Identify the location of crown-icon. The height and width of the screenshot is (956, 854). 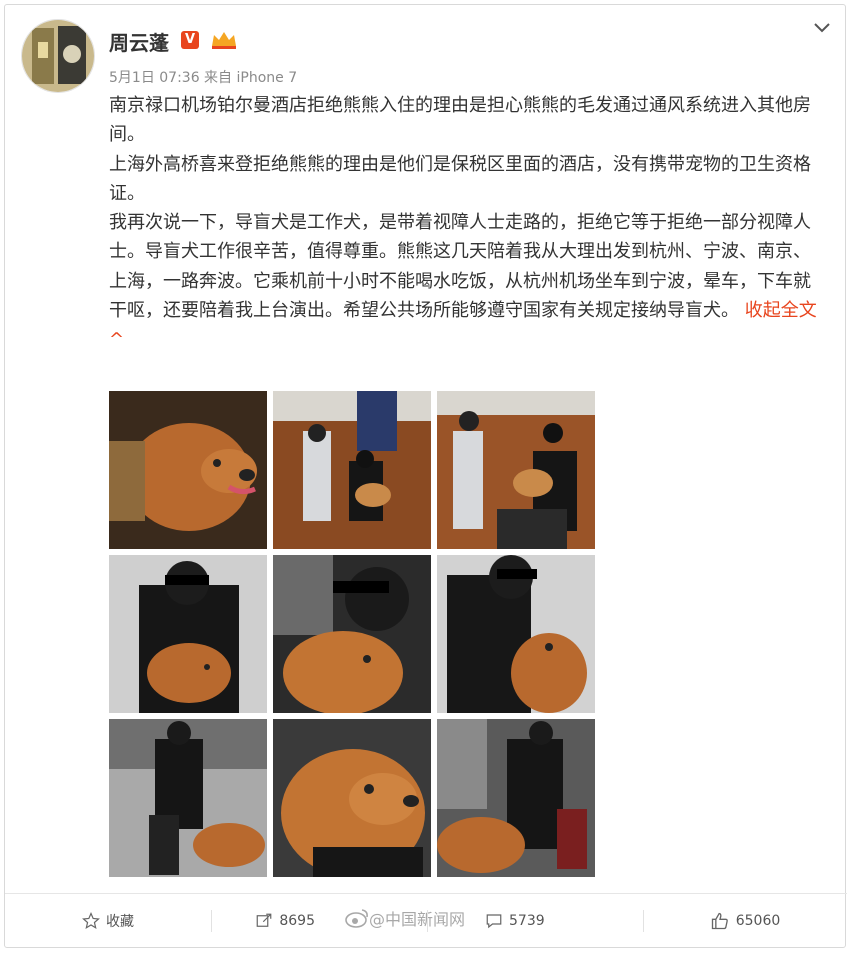
(224, 39).